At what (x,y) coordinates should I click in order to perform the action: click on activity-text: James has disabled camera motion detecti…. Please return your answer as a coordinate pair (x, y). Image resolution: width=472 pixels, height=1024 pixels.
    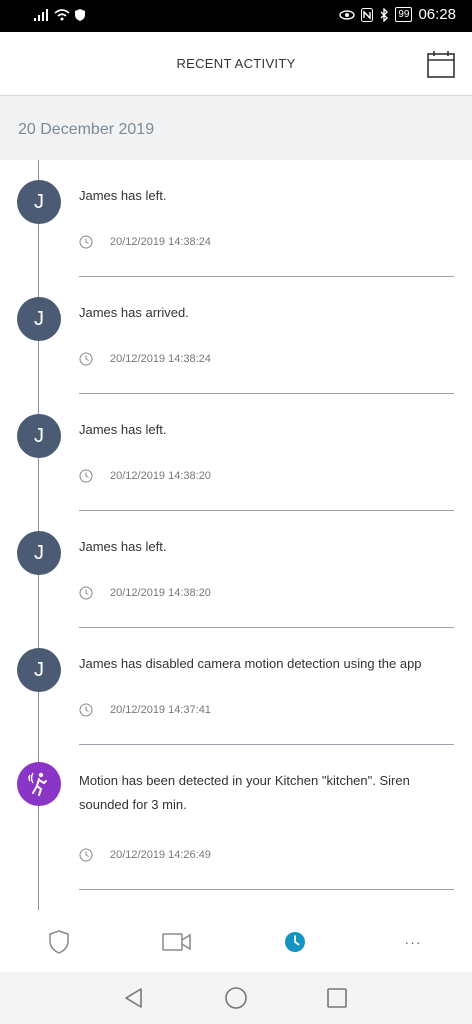
    Looking at the image, I should click on (250, 663).